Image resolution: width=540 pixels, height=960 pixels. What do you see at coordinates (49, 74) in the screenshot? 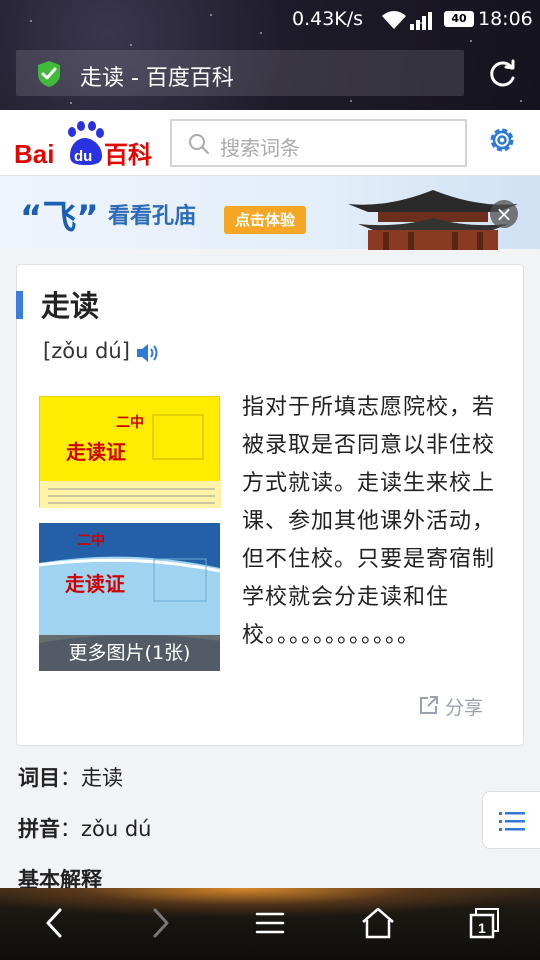
I see `shield-check-icon` at bounding box center [49, 74].